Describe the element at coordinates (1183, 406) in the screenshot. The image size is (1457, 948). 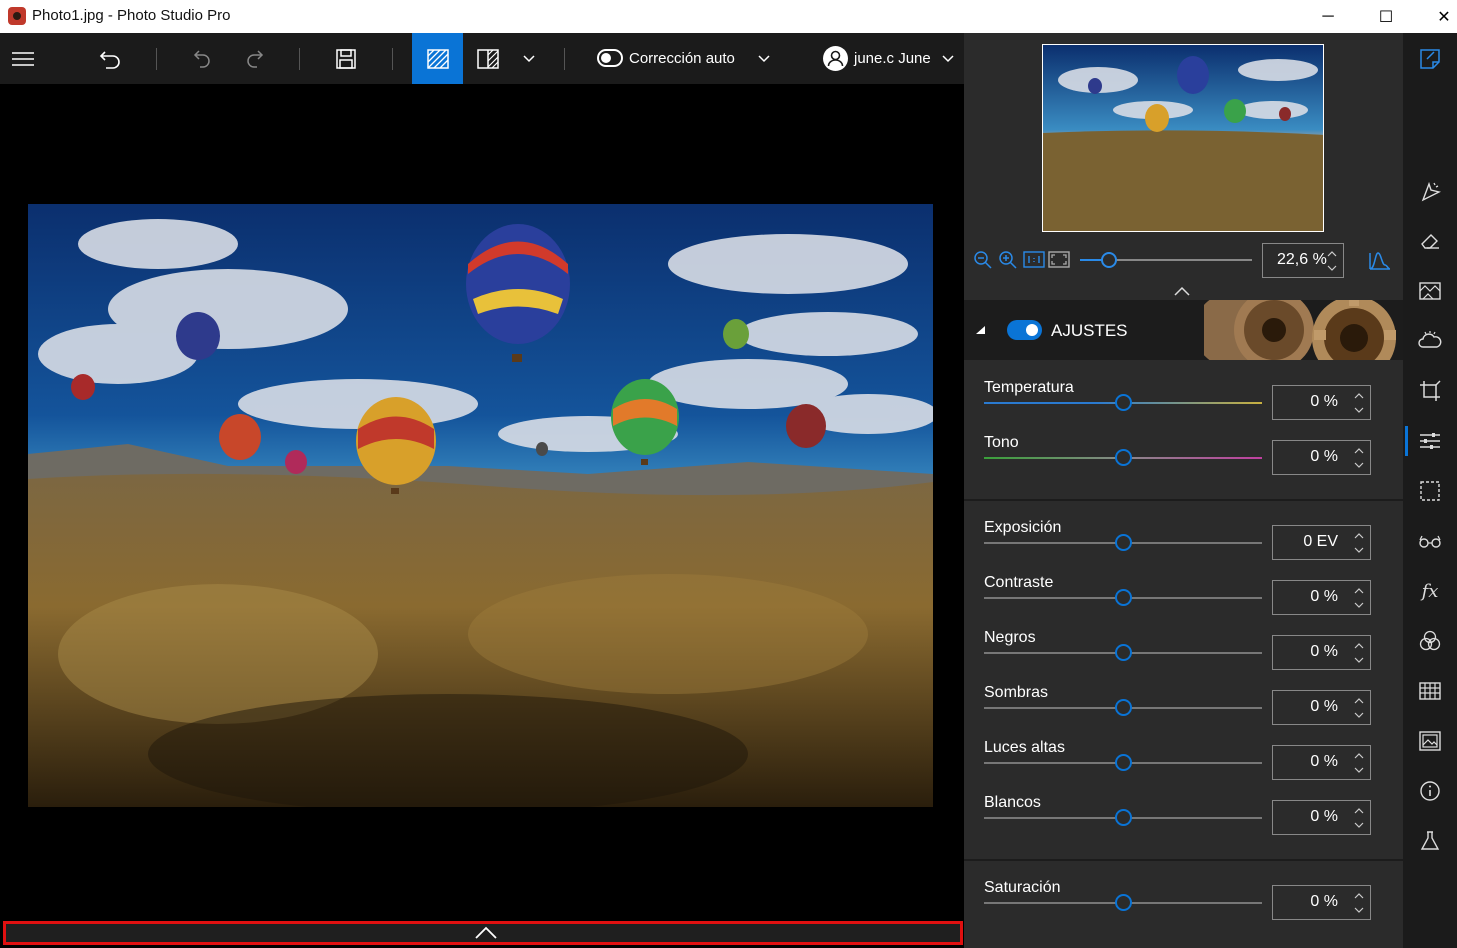
I see `adjustment-temperatura: Temperatura 0 %` at that location.